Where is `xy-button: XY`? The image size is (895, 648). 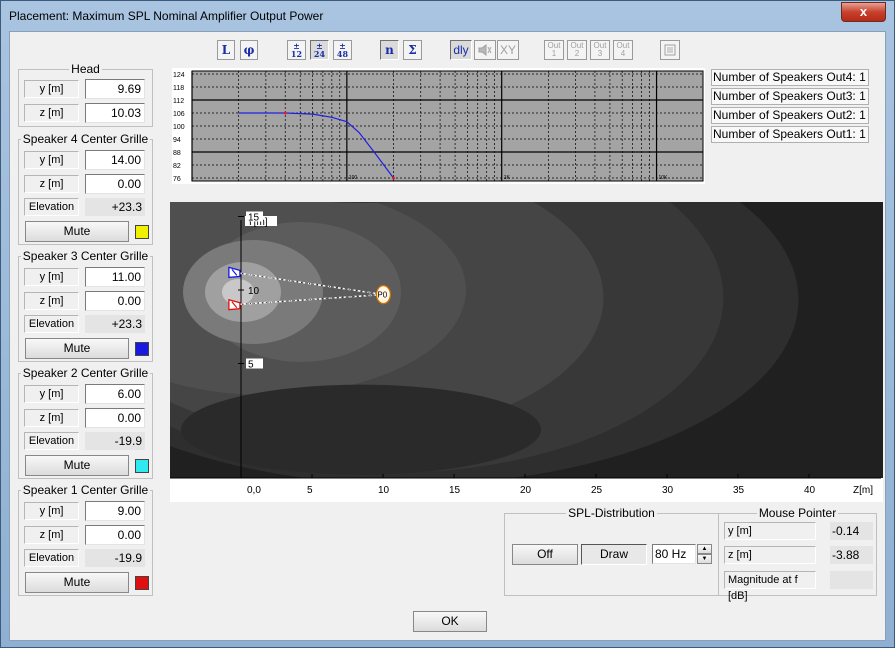
xy-button: XY is located at coordinates (508, 50).